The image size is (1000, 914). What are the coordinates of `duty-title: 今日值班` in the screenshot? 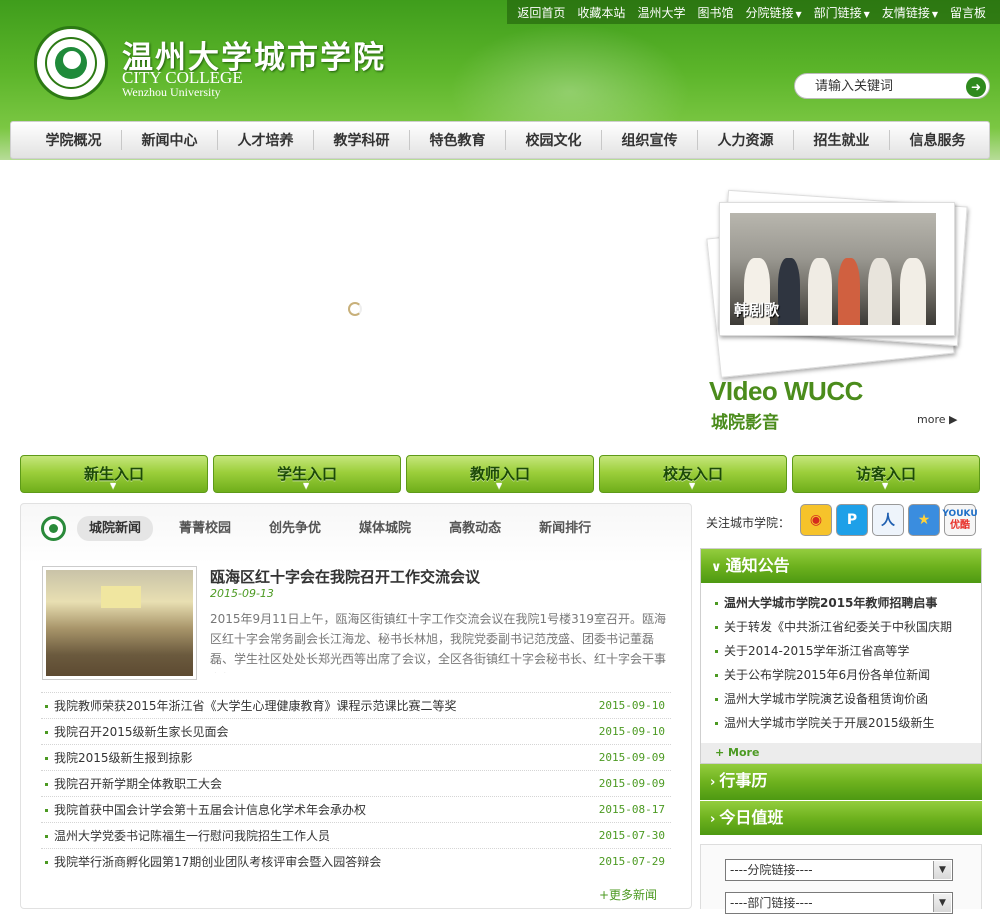 It's located at (751, 817).